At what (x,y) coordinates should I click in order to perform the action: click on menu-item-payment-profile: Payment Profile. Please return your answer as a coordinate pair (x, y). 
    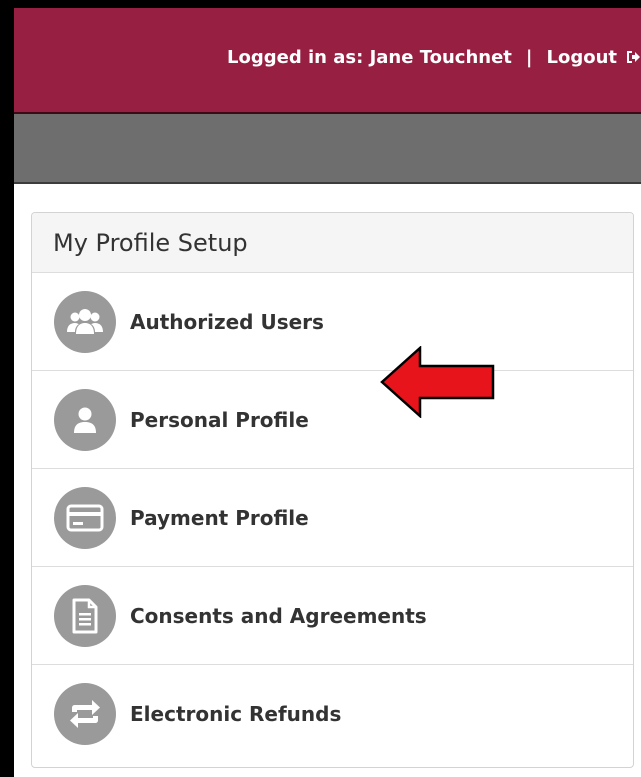
    Looking at the image, I should click on (332, 518).